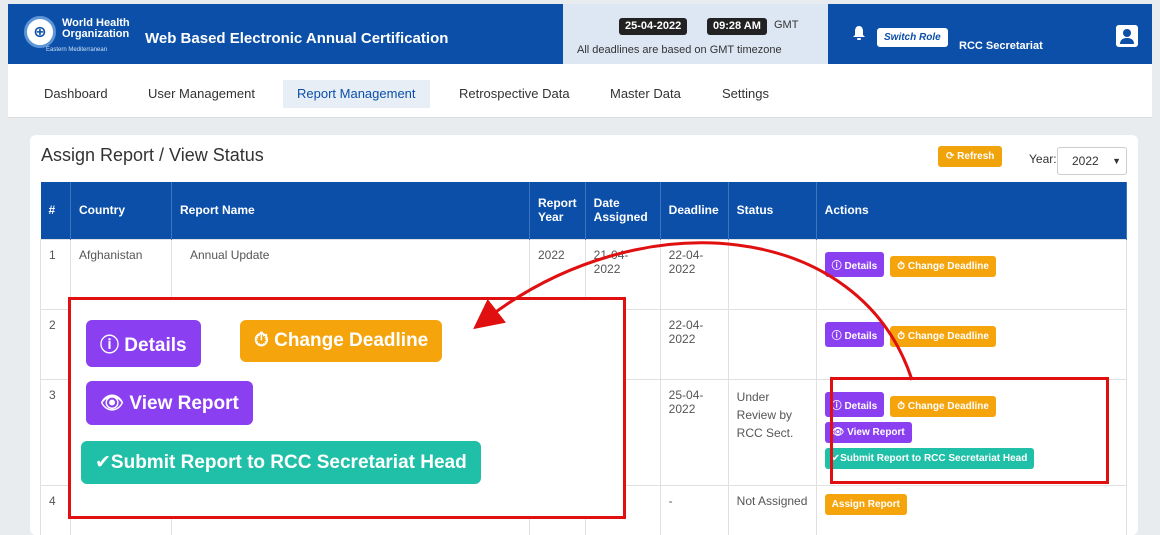  Describe the element at coordinates (693, 311) in the screenshot. I see `callout-arrow` at that location.